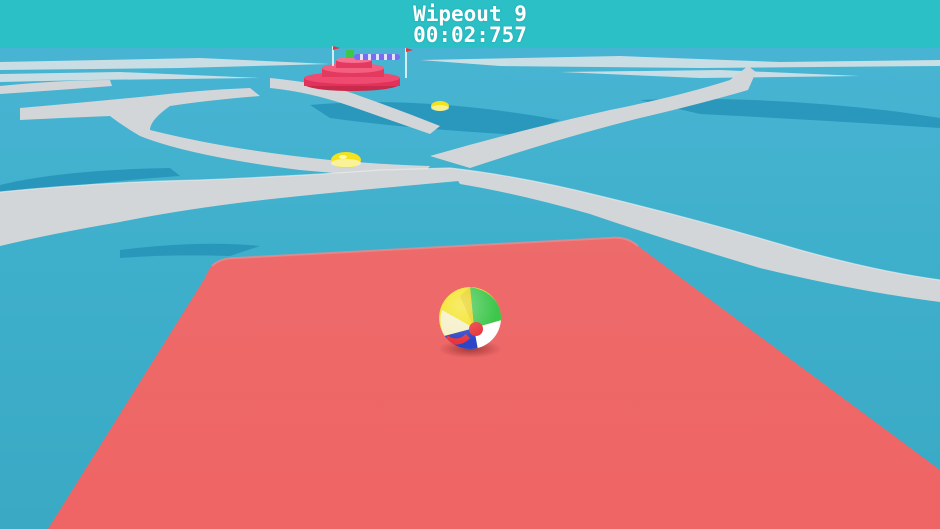 The width and height of the screenshot is (940, 529). I want to click on yellow-gem-far, so click(440, 106).